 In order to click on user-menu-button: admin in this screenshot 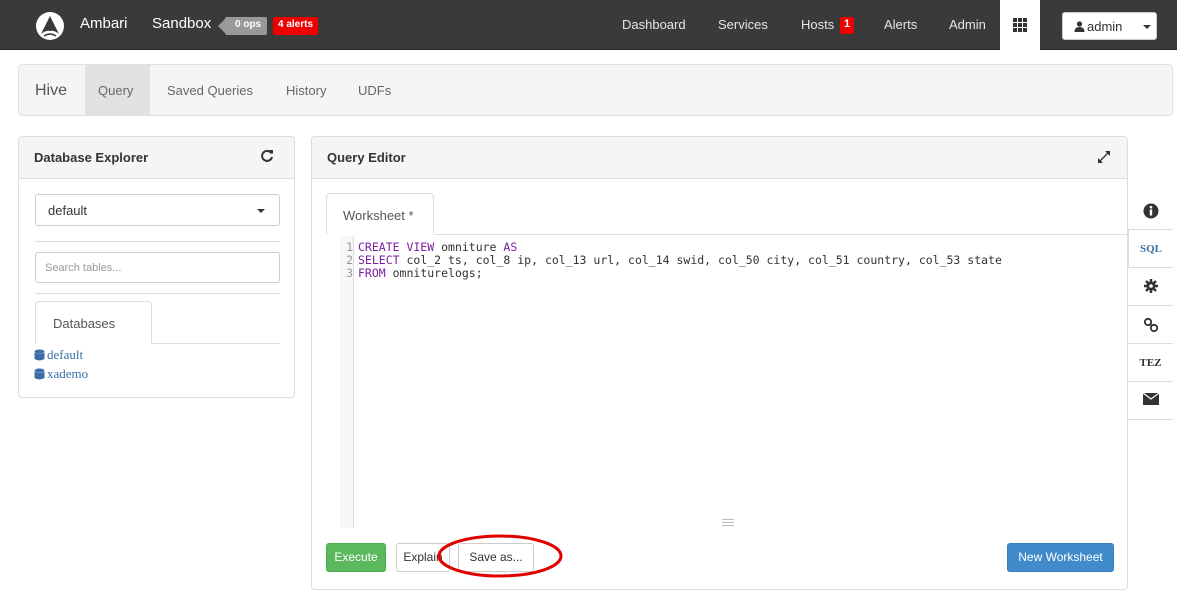, I will do `click(1109, 26)`.